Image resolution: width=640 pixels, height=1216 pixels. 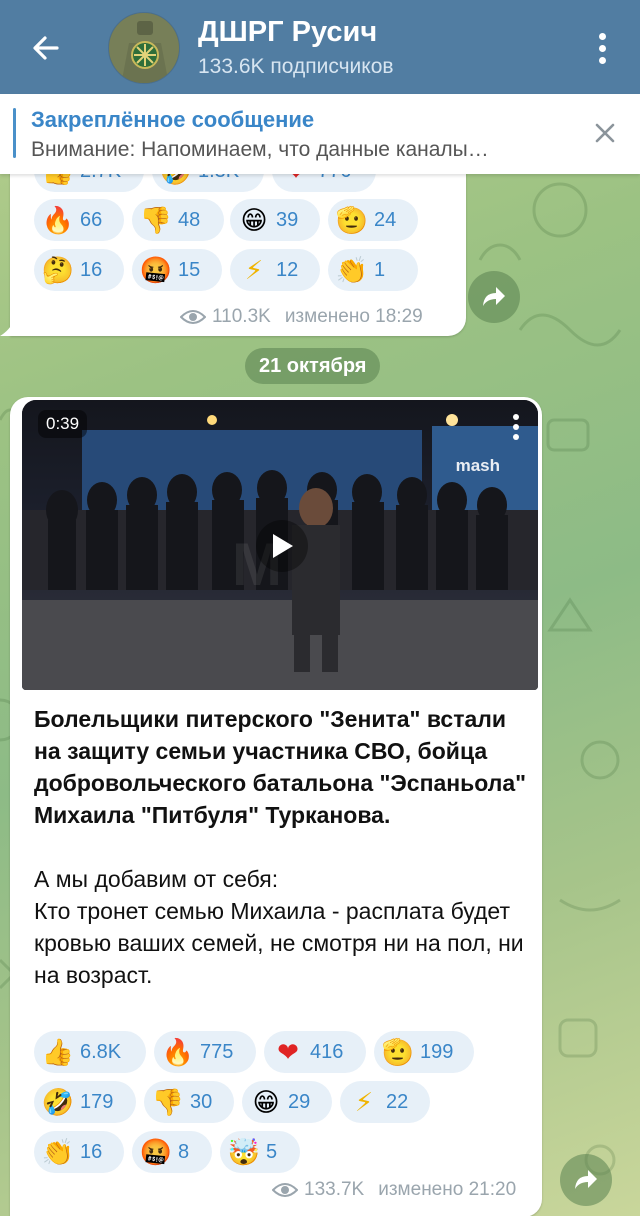 I want to click on close-icon, so click(x=605, y=133).